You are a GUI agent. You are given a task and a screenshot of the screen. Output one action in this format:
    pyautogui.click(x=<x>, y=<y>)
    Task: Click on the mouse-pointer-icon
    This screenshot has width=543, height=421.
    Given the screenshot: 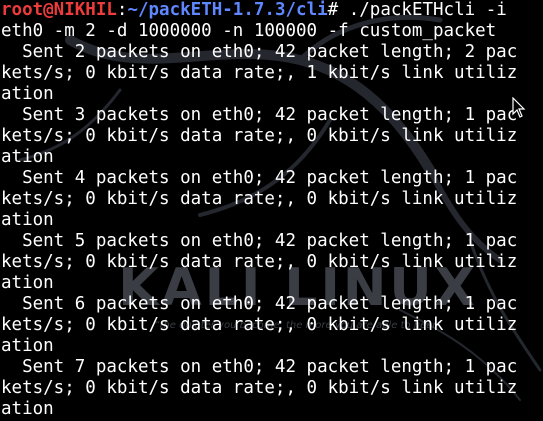 What is the action you would take?
    pyautogui.click(x=519, y=107)
    